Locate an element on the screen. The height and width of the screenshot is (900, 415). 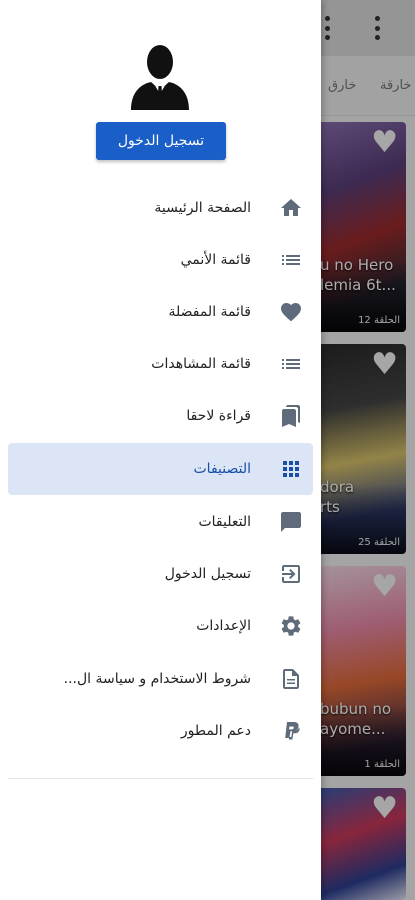
menu-item-login: تسجيل الدخول is located at coordinates (160, 574).